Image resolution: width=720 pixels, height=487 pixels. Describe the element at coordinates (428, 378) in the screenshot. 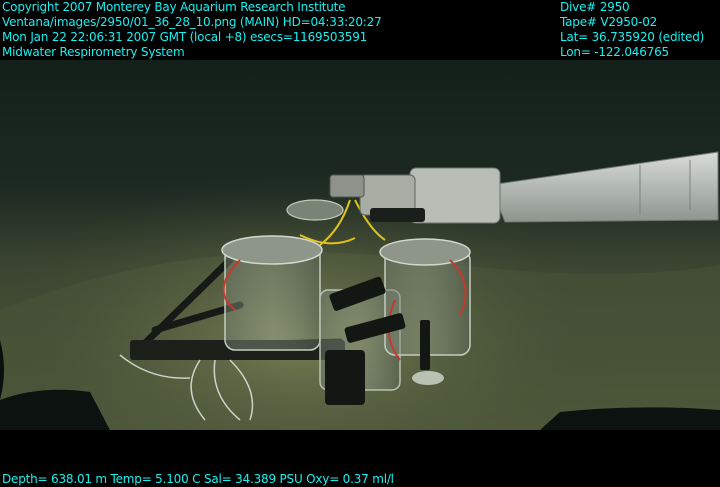

I see `chamber-base` at that location.